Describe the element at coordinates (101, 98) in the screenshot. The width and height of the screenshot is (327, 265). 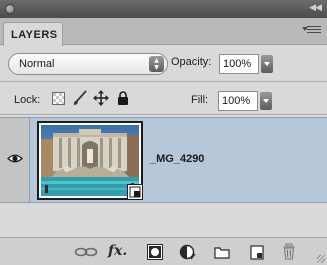
I see `lock-position-icon` at that location.